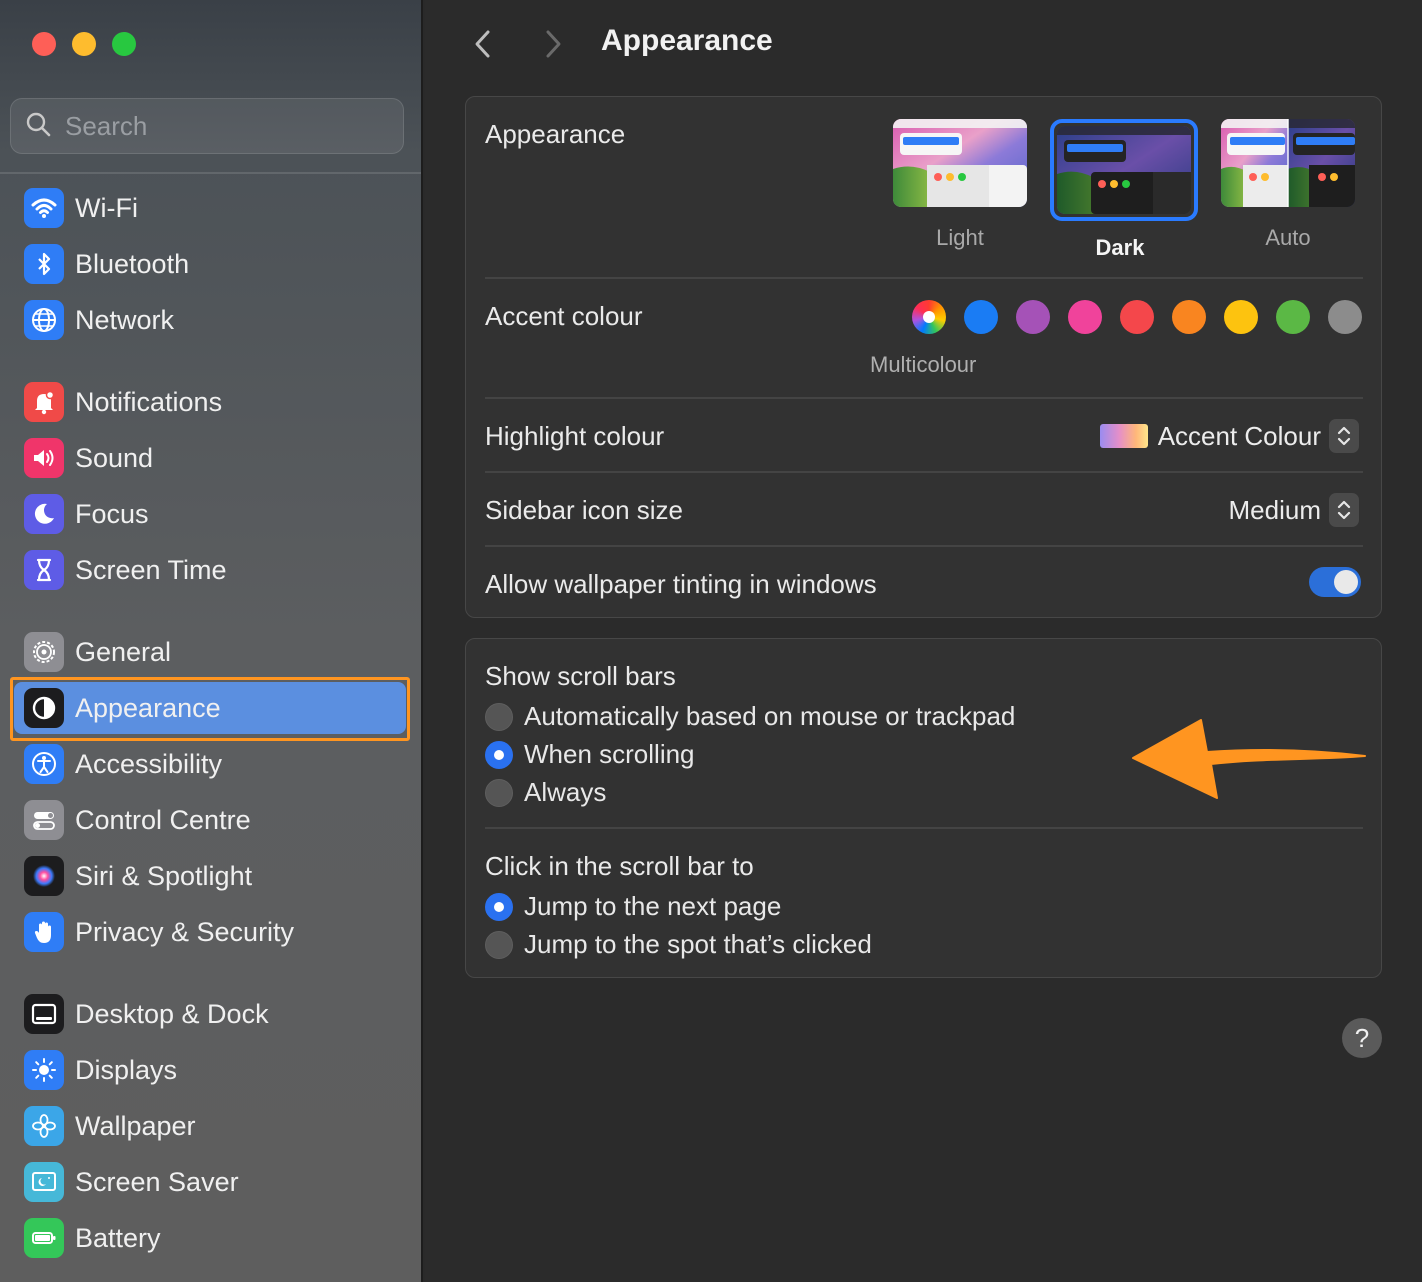 This screenshot has width=1422, height=1282. I want to click on sidebar-item-privacy-security: Privacy & Security, so click(210, 932).